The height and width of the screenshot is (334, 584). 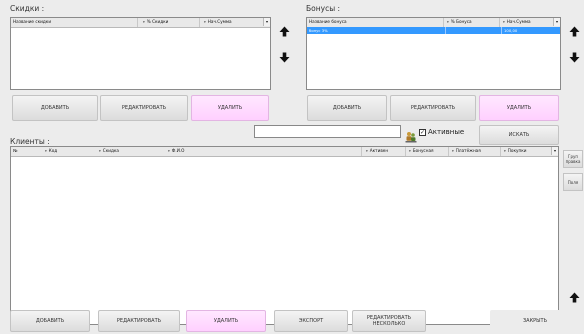 I want to click on bonus-start-sum-cell: 100,00, so click(x=530, y=30).